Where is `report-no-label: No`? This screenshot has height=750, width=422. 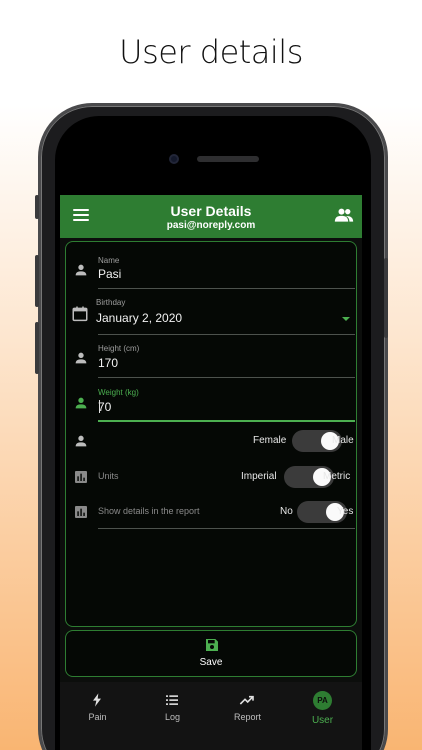
report-no-label: No is located at coordinates (286, 511).